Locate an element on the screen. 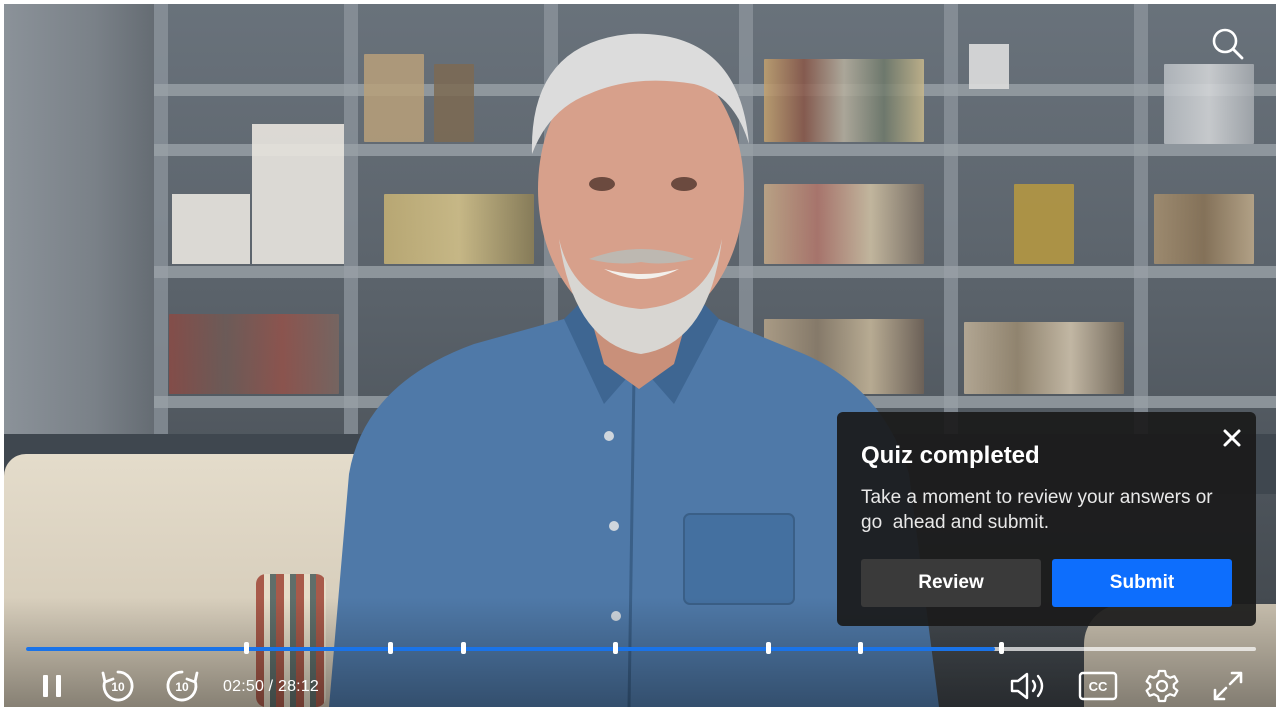  rewind-10-icon: 10 is located at coordinates (117, 686).